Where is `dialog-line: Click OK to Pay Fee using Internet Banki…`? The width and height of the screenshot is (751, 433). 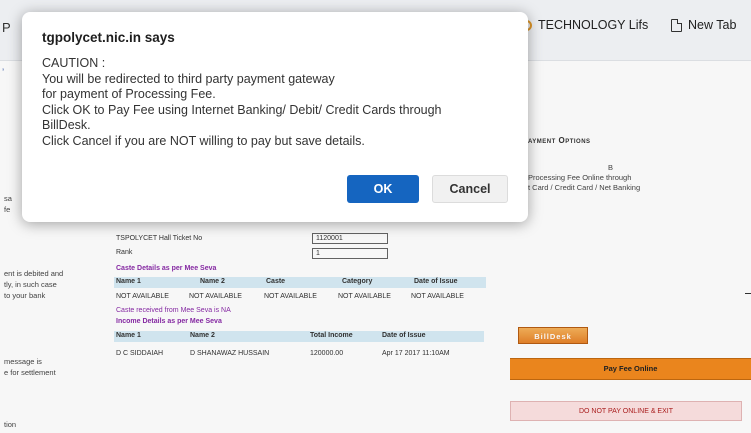 dialog-line: Click OK to Pay Fee using Internet Banki… is located at coordinates (242, 109).